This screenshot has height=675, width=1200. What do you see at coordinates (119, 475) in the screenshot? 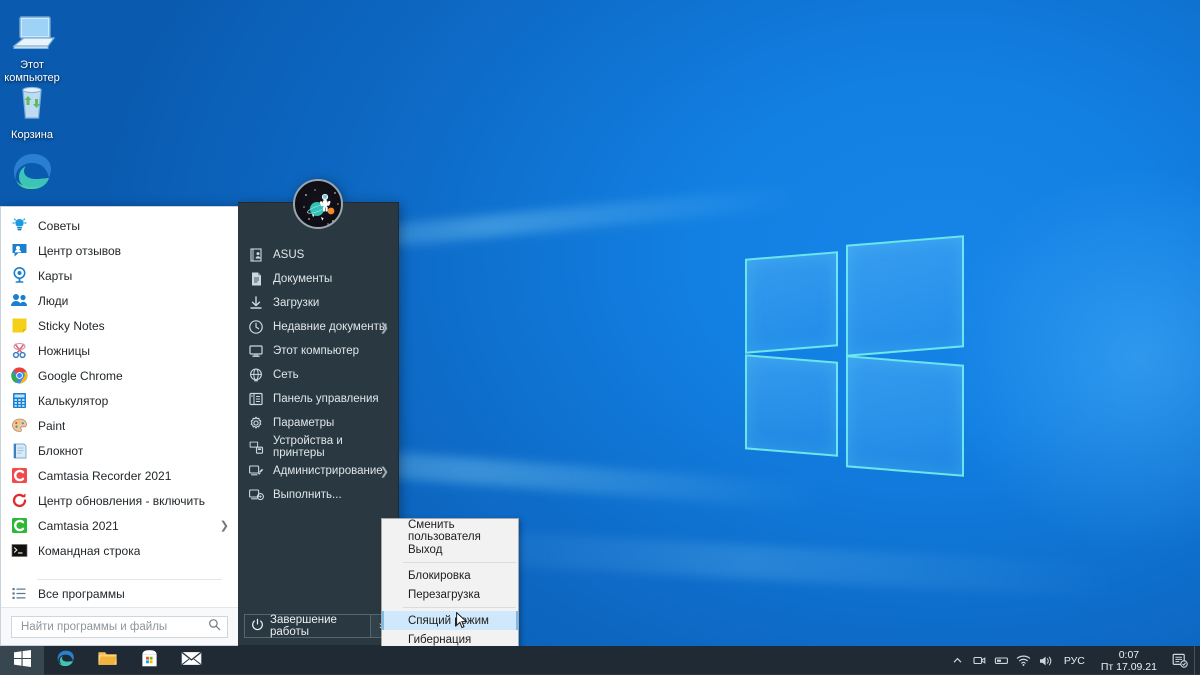
I see `start-item-camtasia-recorder: Camtasia Recorder 2021` at bounding box center [119, 475].